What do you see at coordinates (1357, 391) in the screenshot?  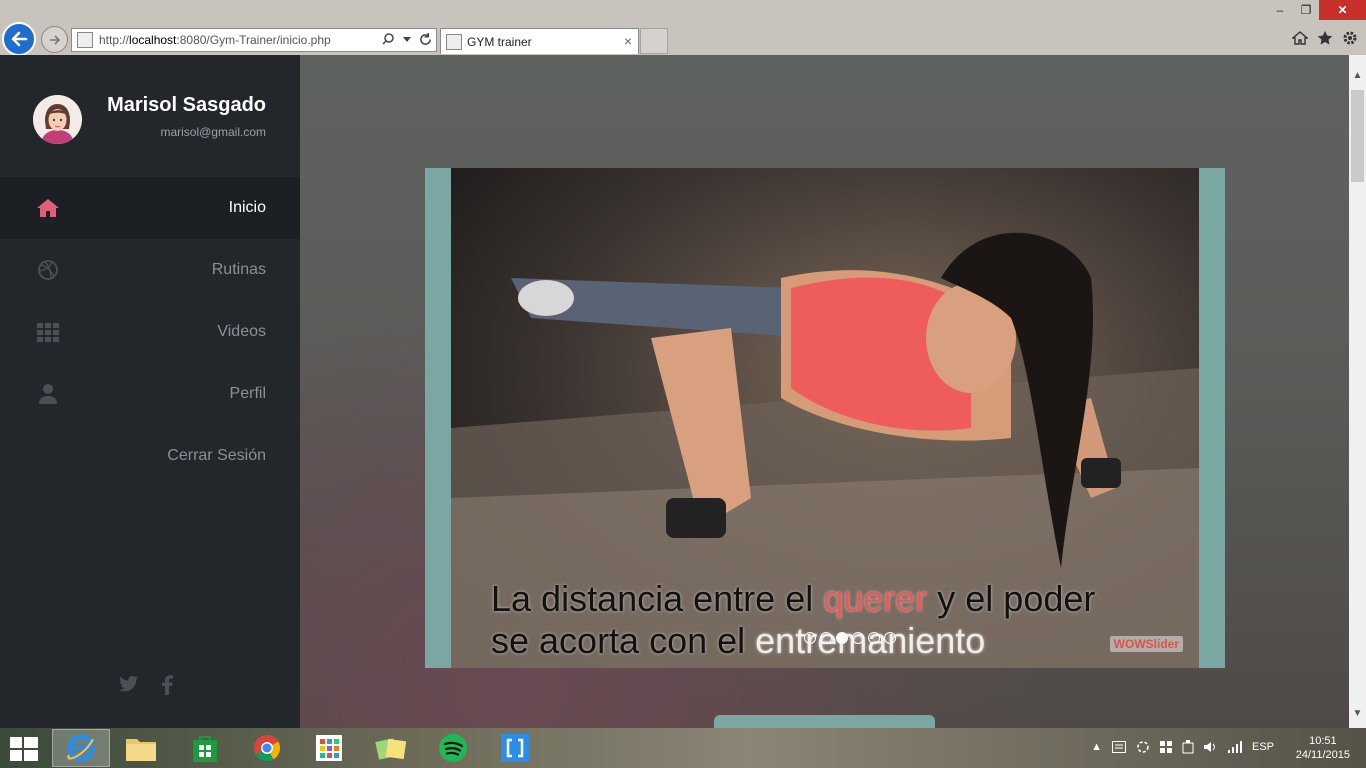 I see `page-scrollbar: ▲ ▼` at bounding box center [1357, 391].